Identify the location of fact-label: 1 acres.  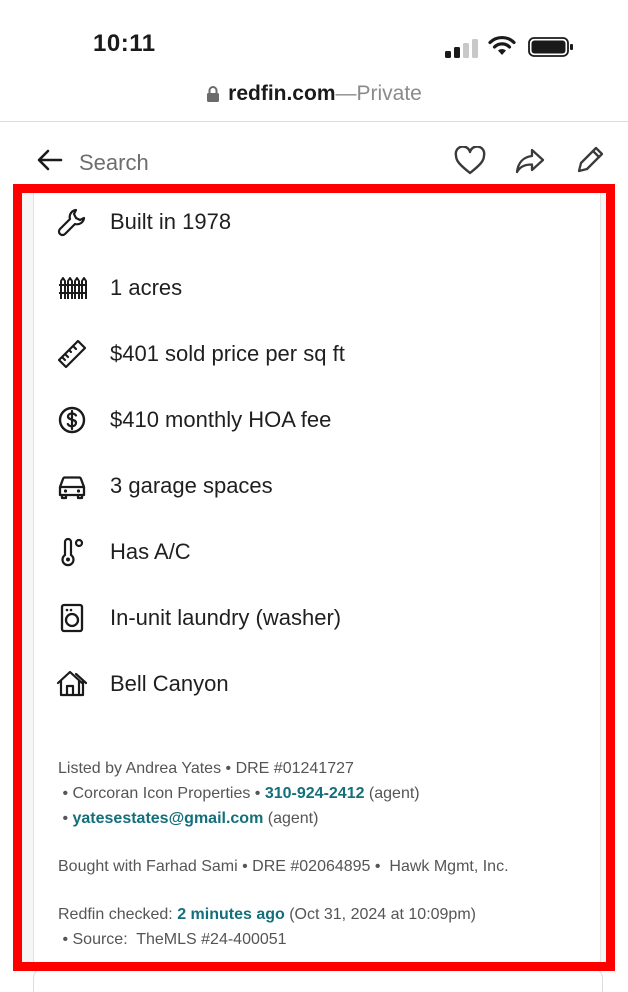
(146, 287).